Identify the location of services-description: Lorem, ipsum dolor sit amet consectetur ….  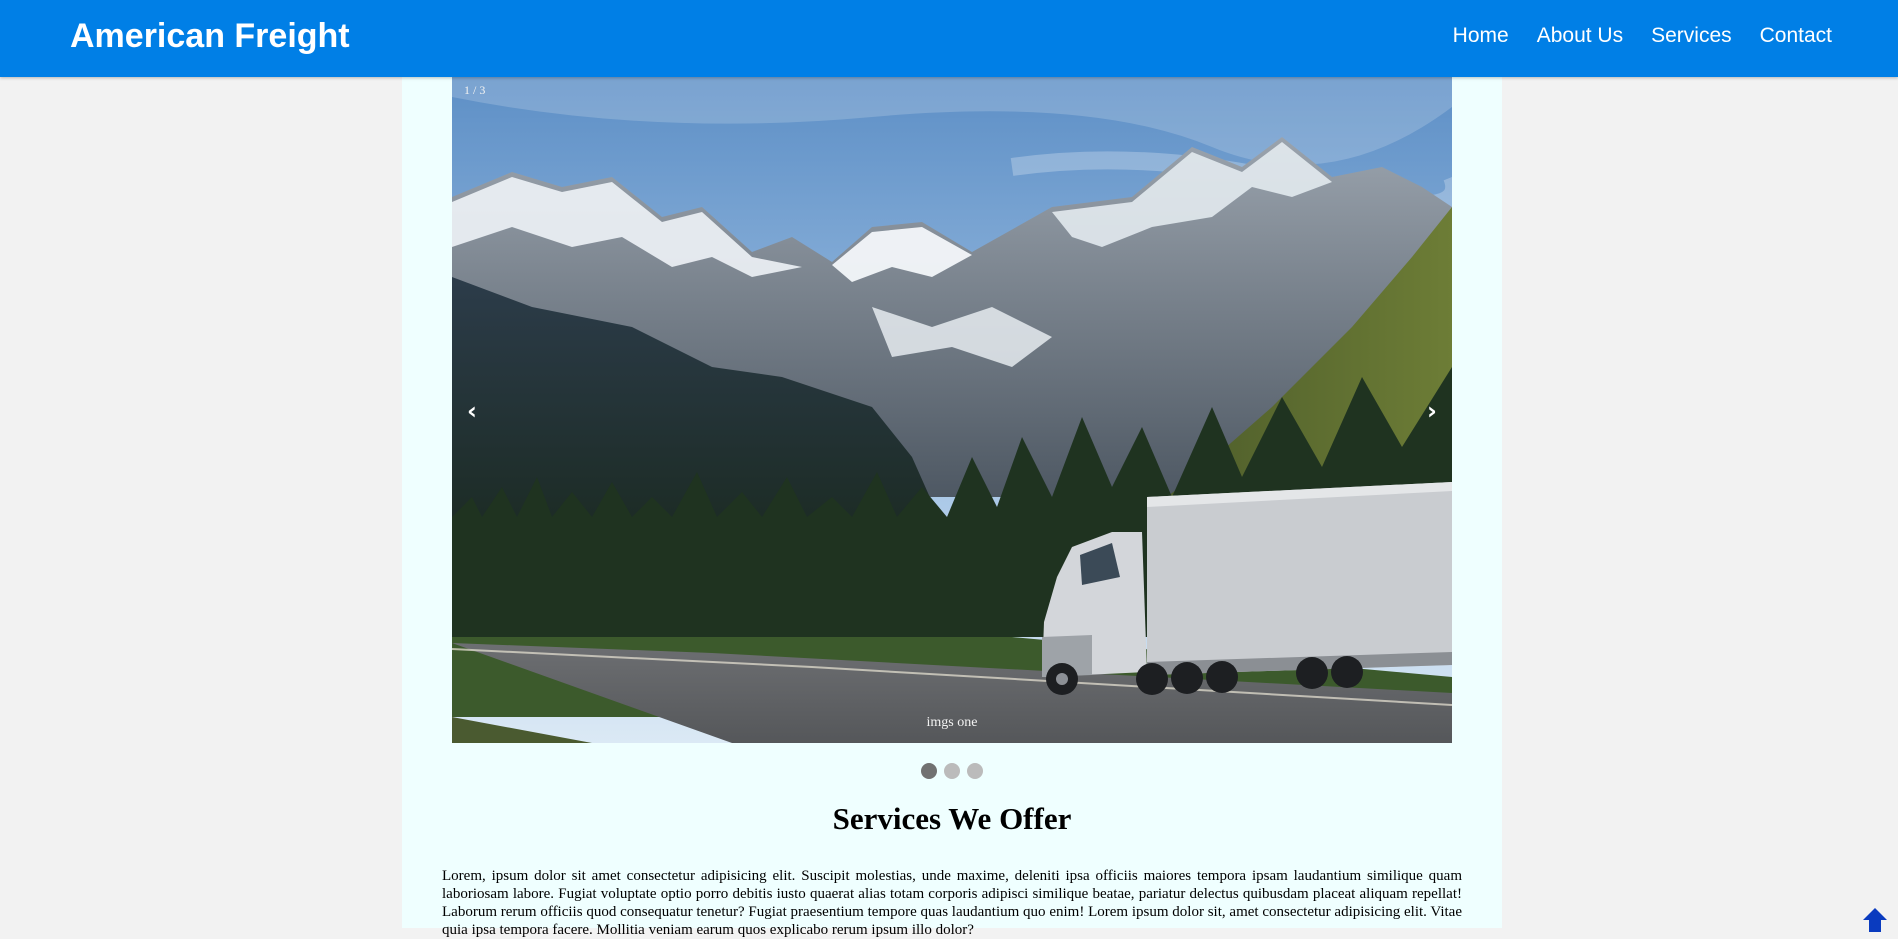
(952, 903).